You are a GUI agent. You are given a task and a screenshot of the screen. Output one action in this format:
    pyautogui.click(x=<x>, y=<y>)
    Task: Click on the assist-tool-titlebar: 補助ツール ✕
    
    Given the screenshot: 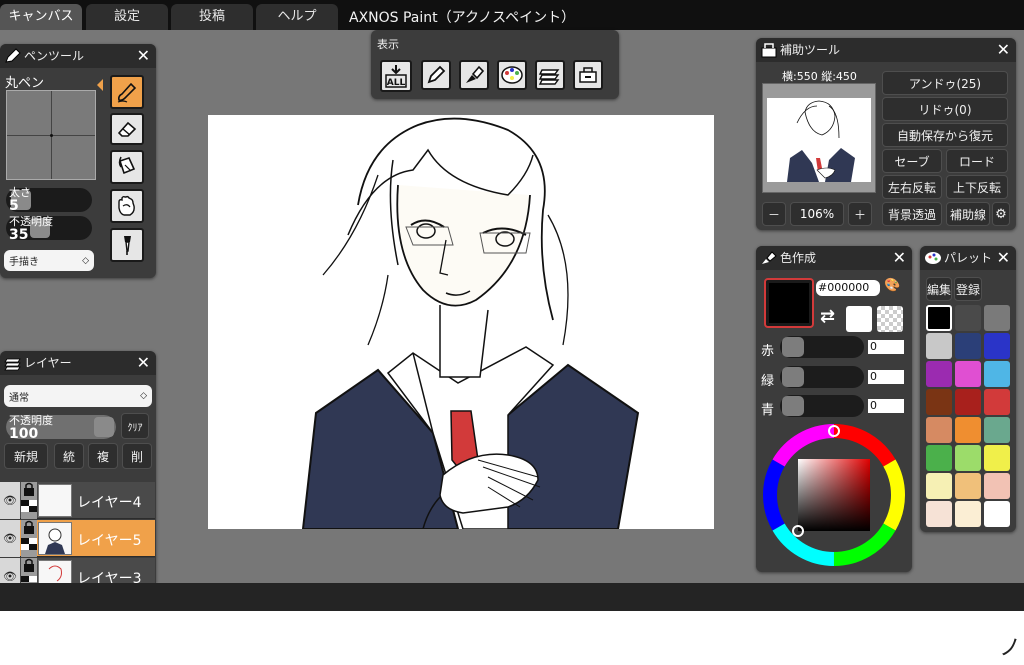 What is the action you would take?
    pyautogui.click(x=886, y=50)
    